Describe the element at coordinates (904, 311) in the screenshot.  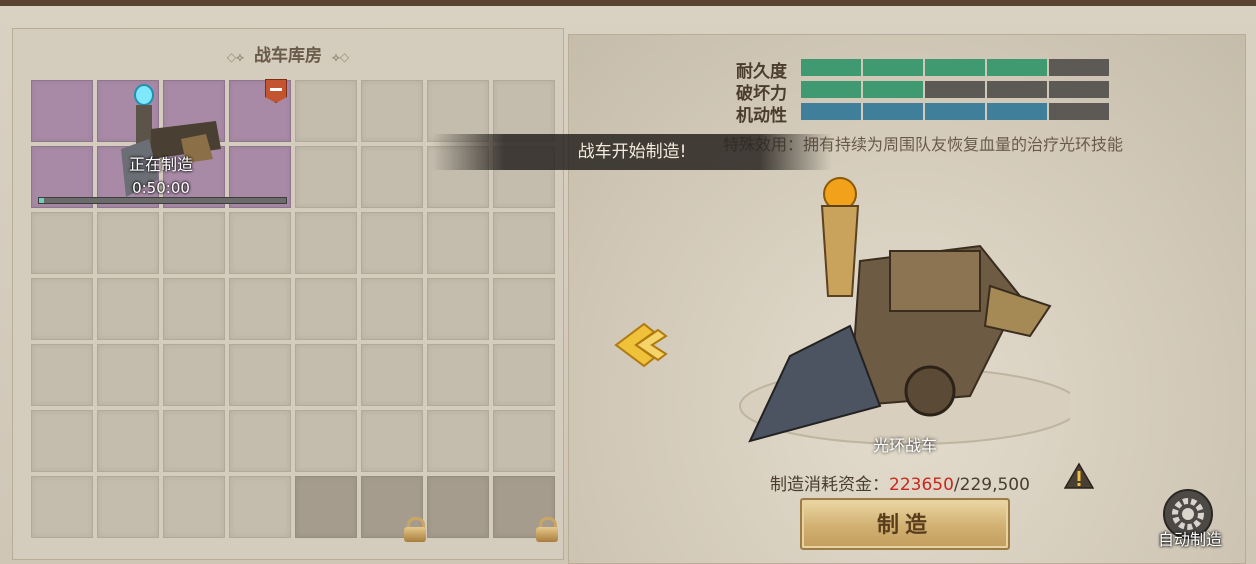
I see `vehicle-preview-image` at that location.